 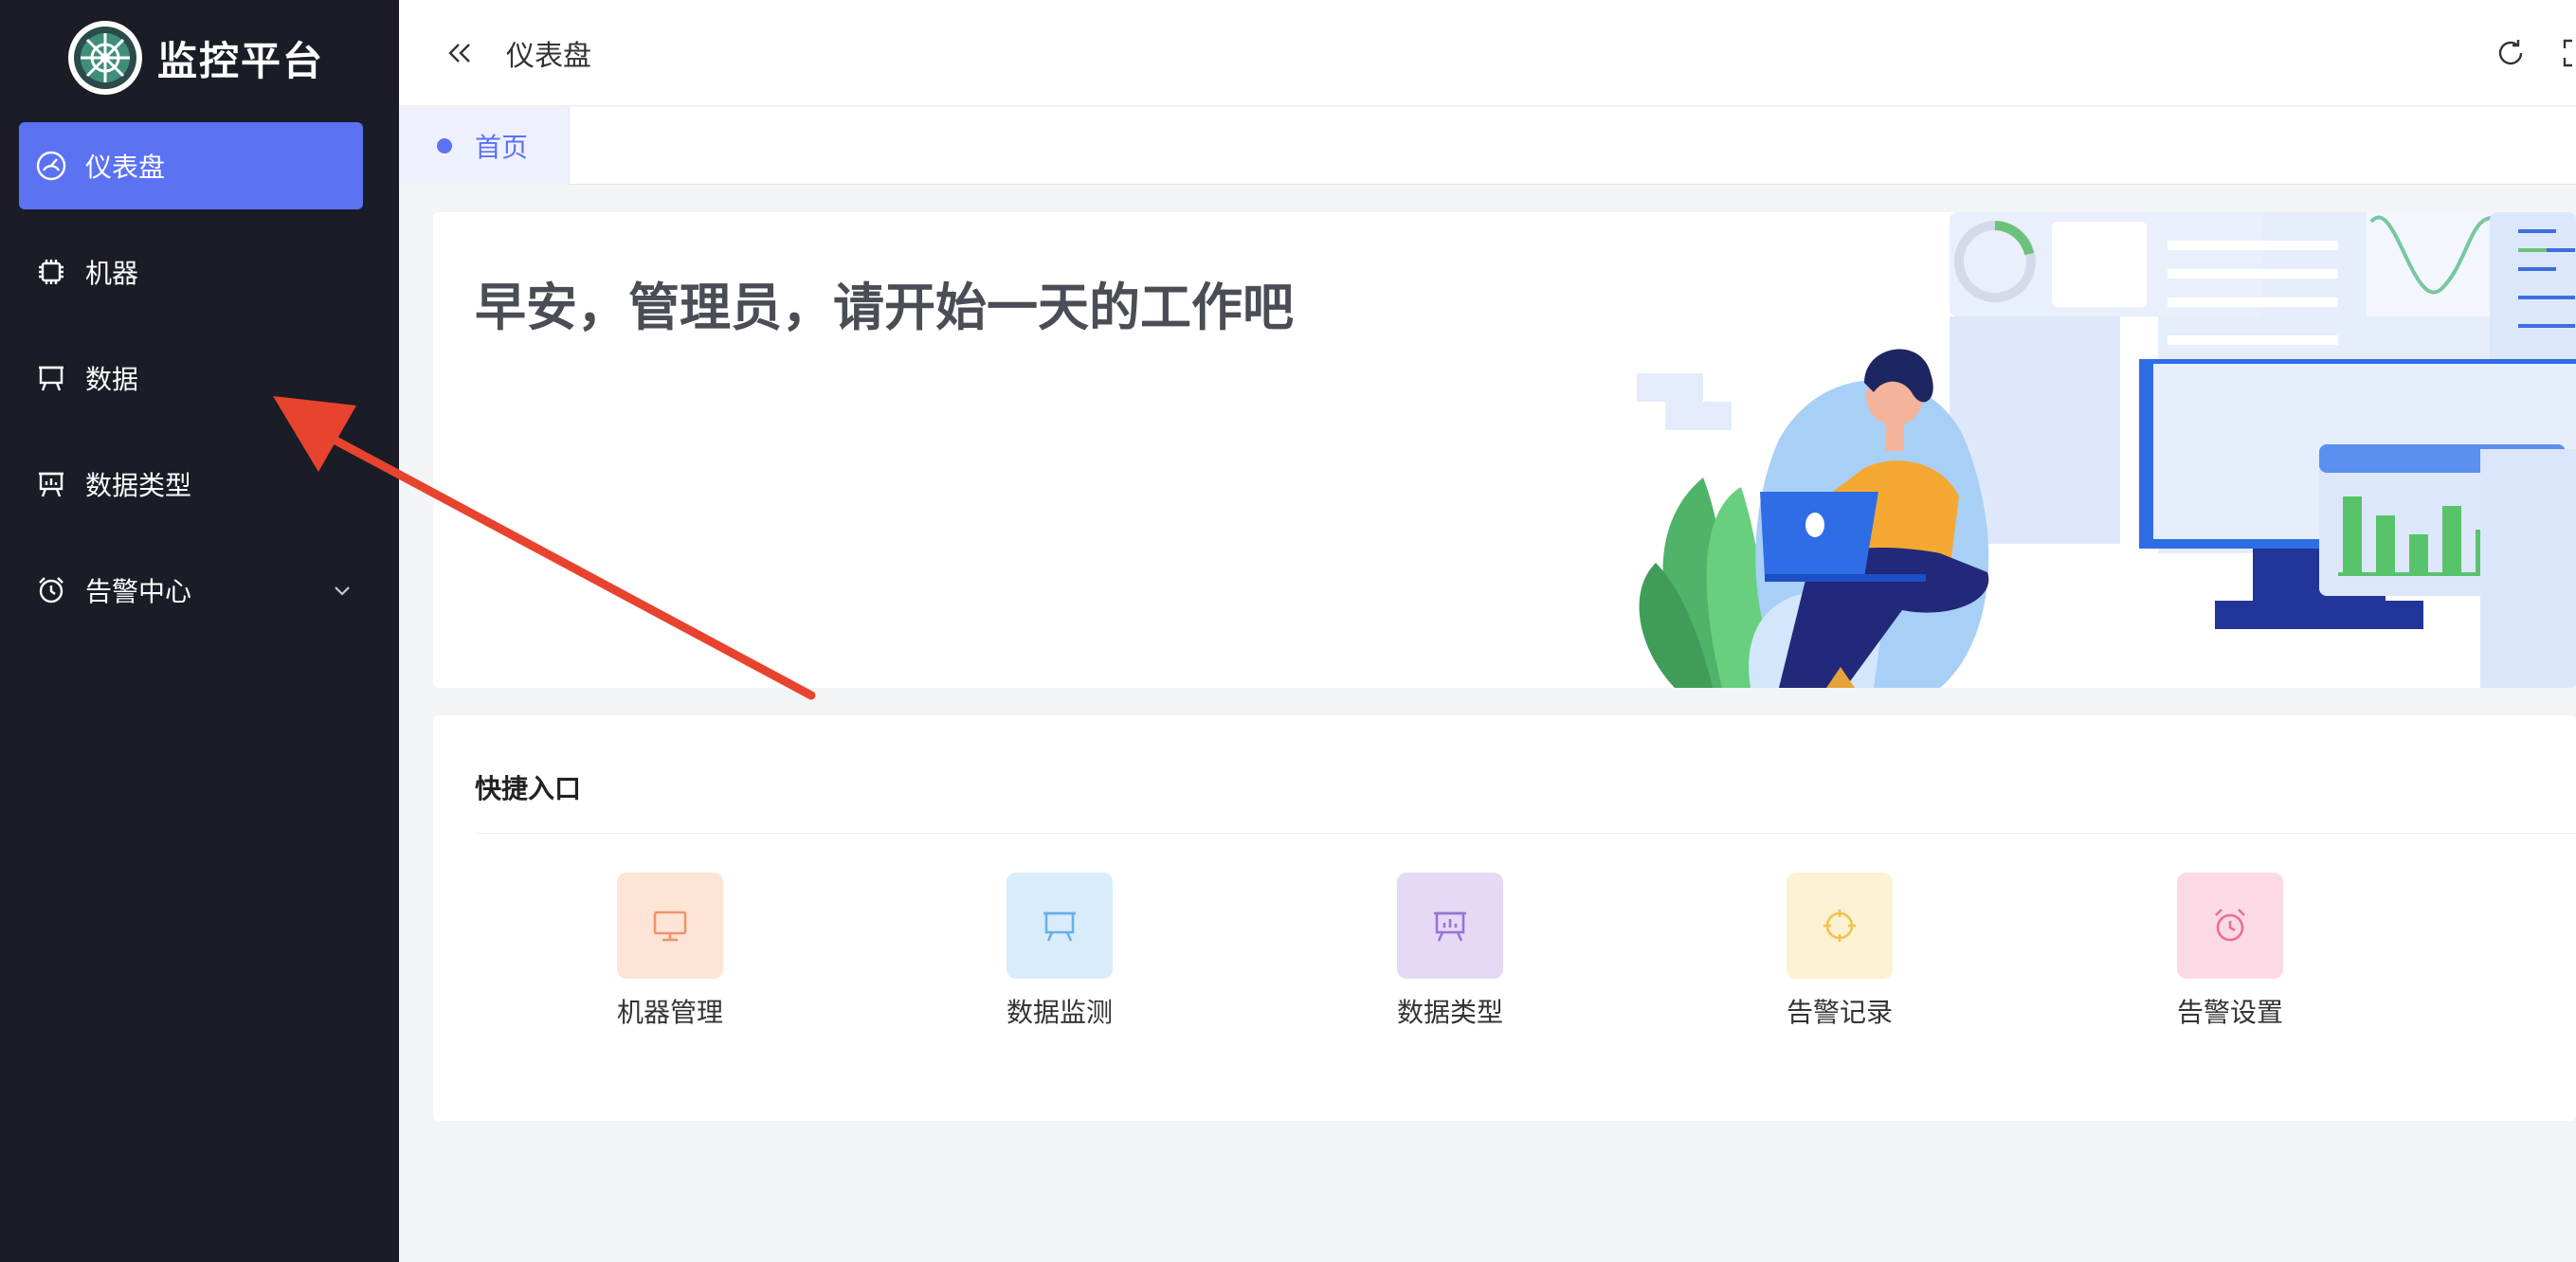 I want to click on brand-title: 监控平台, so click(x=241, y=60).